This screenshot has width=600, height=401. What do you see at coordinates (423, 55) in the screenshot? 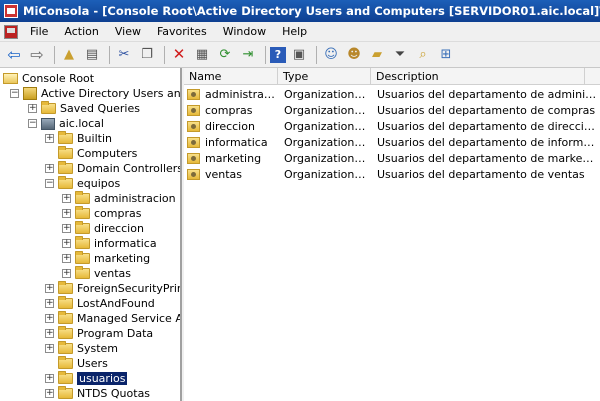
I see `find-icon: ⌕` at bounding box center [423, 55].